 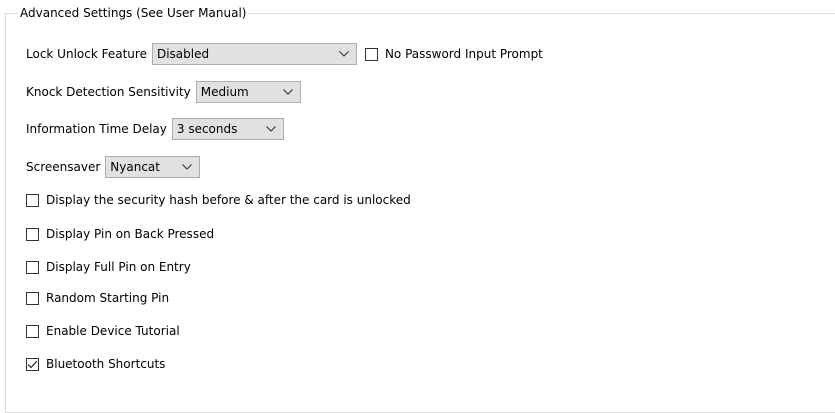 I want to click on device-tutorial-box, so click(x=32, y=331).